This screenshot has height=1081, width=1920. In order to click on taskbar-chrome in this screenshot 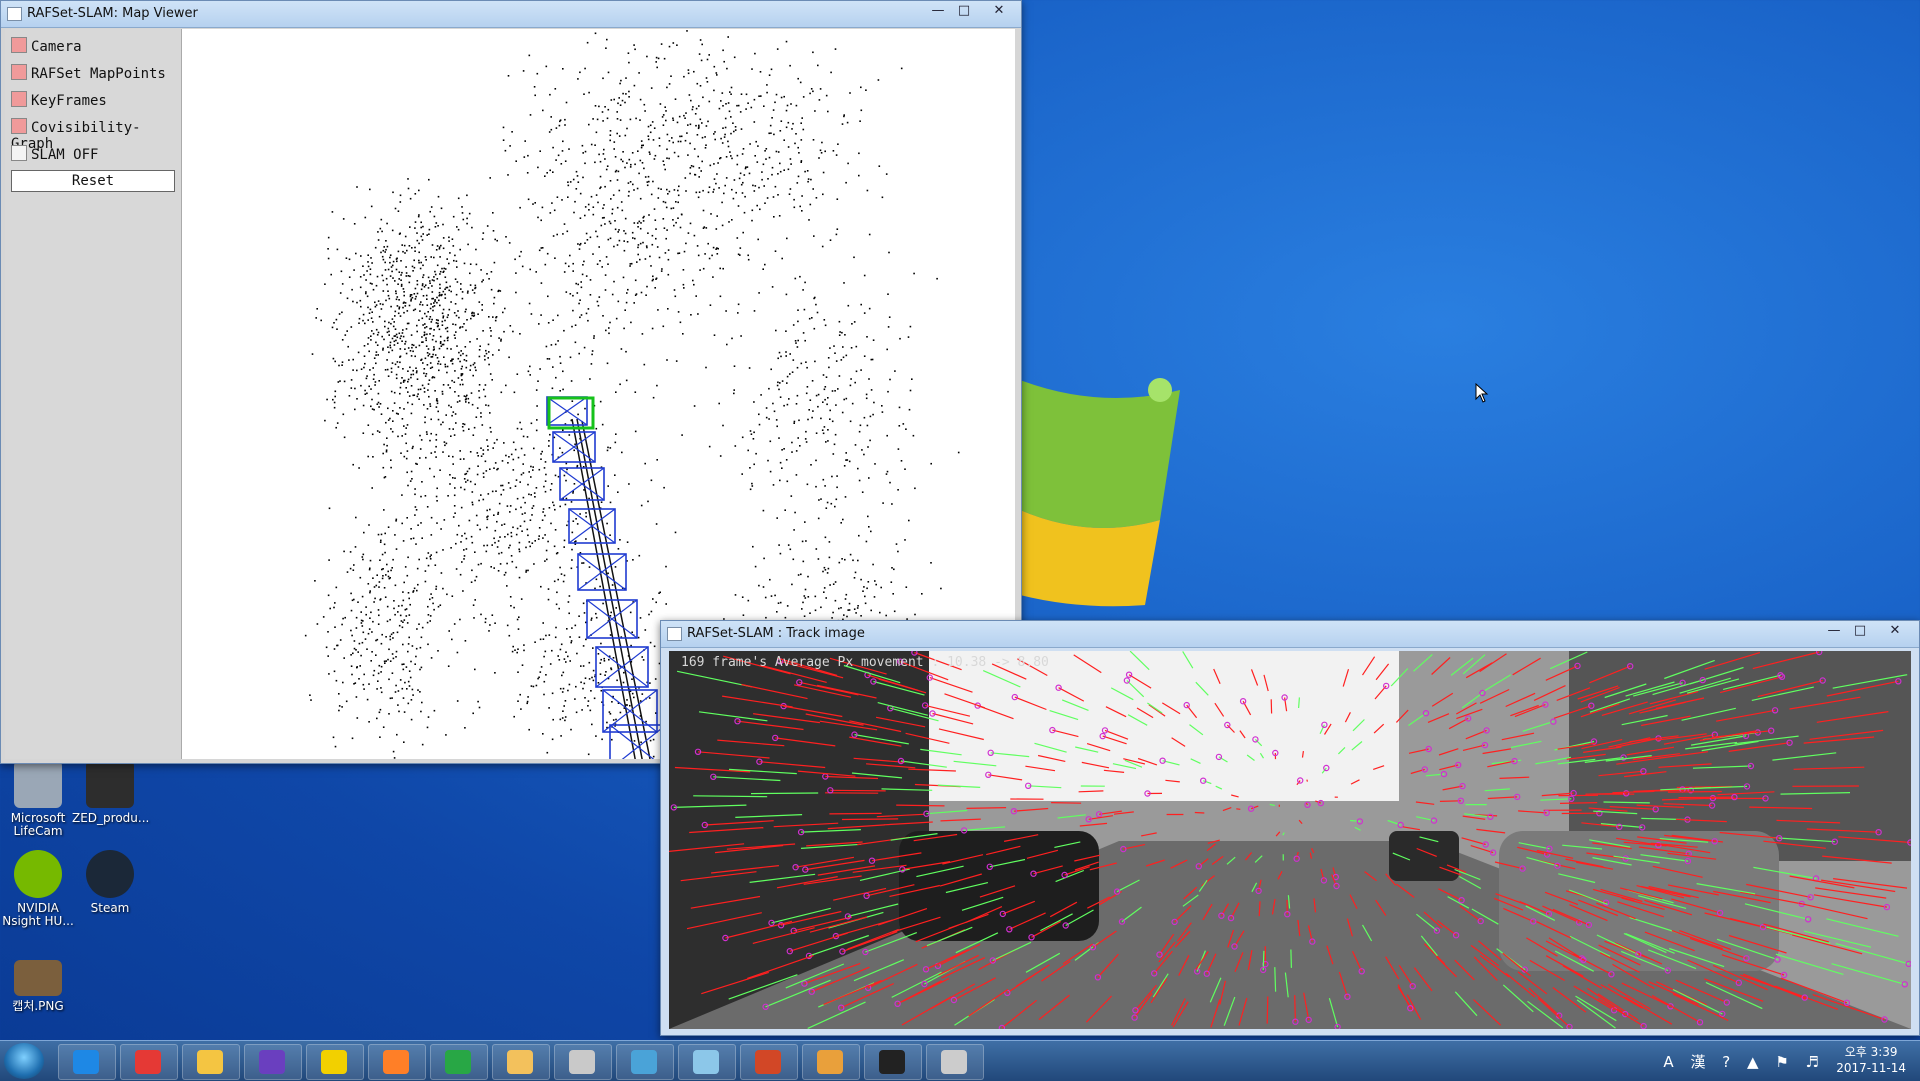, I will do `click(149, 1062)`.